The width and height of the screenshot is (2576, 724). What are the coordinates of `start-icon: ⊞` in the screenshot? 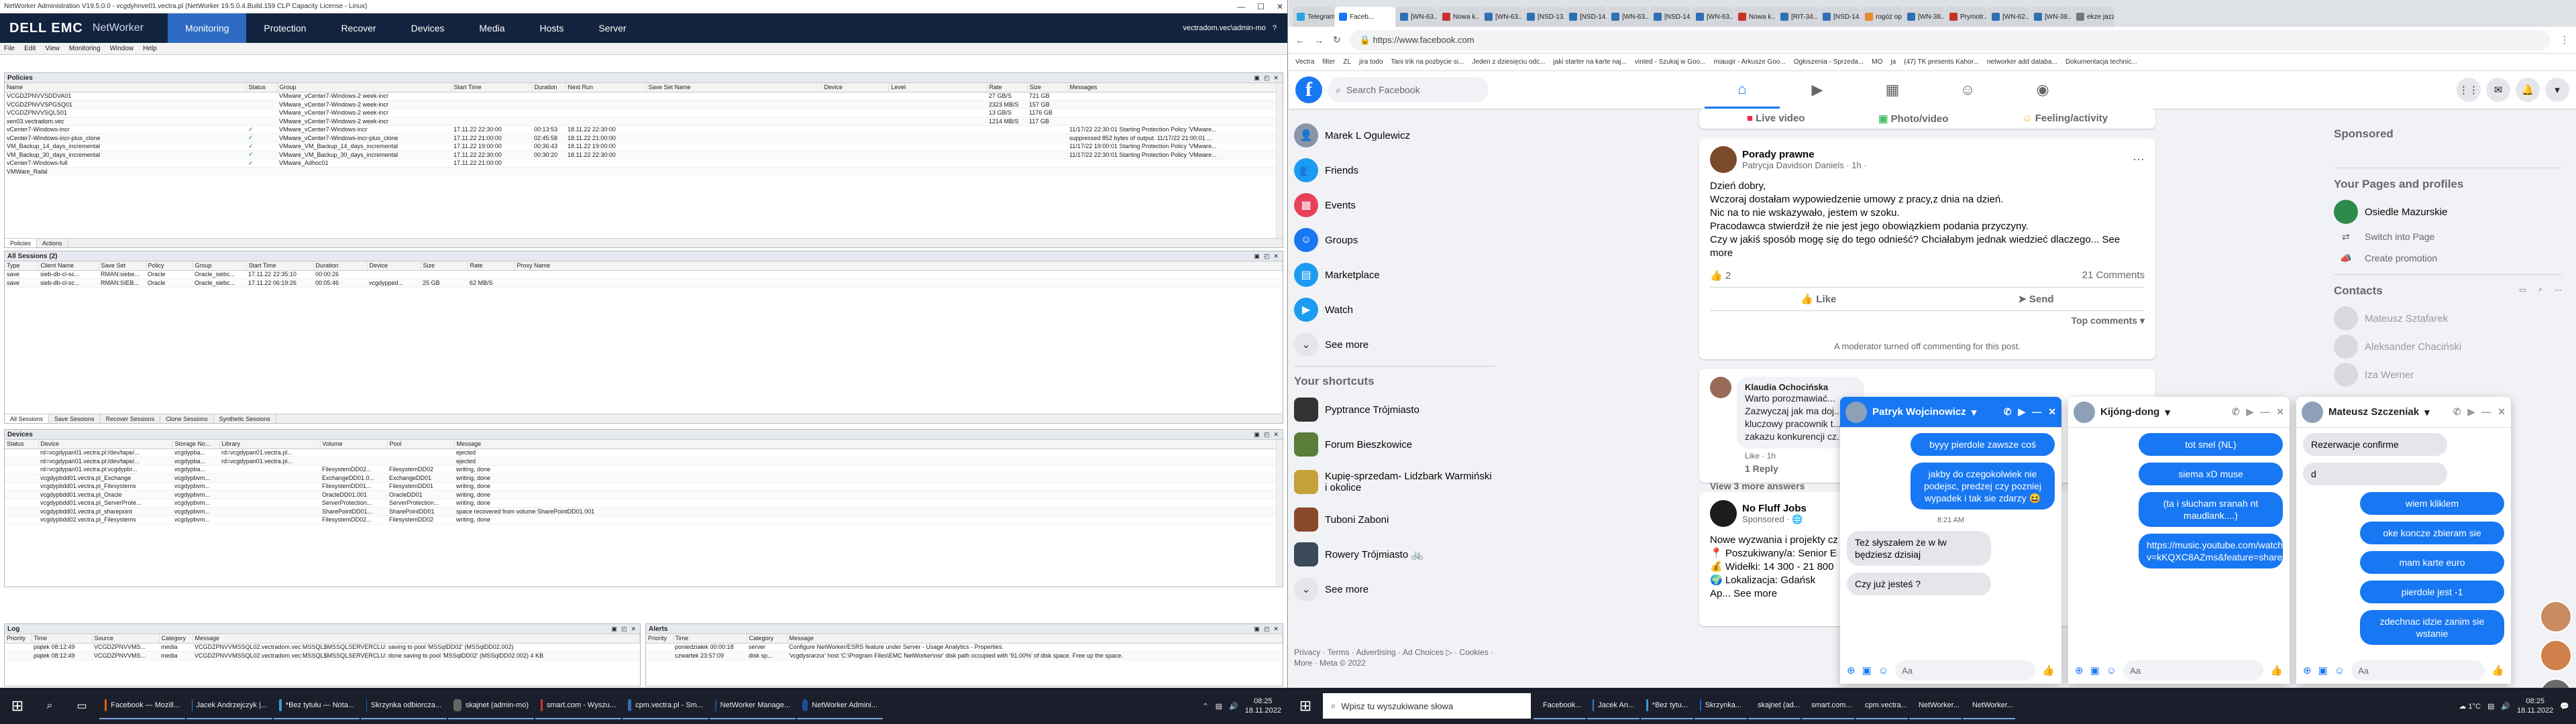 It's located at (1305, 706).